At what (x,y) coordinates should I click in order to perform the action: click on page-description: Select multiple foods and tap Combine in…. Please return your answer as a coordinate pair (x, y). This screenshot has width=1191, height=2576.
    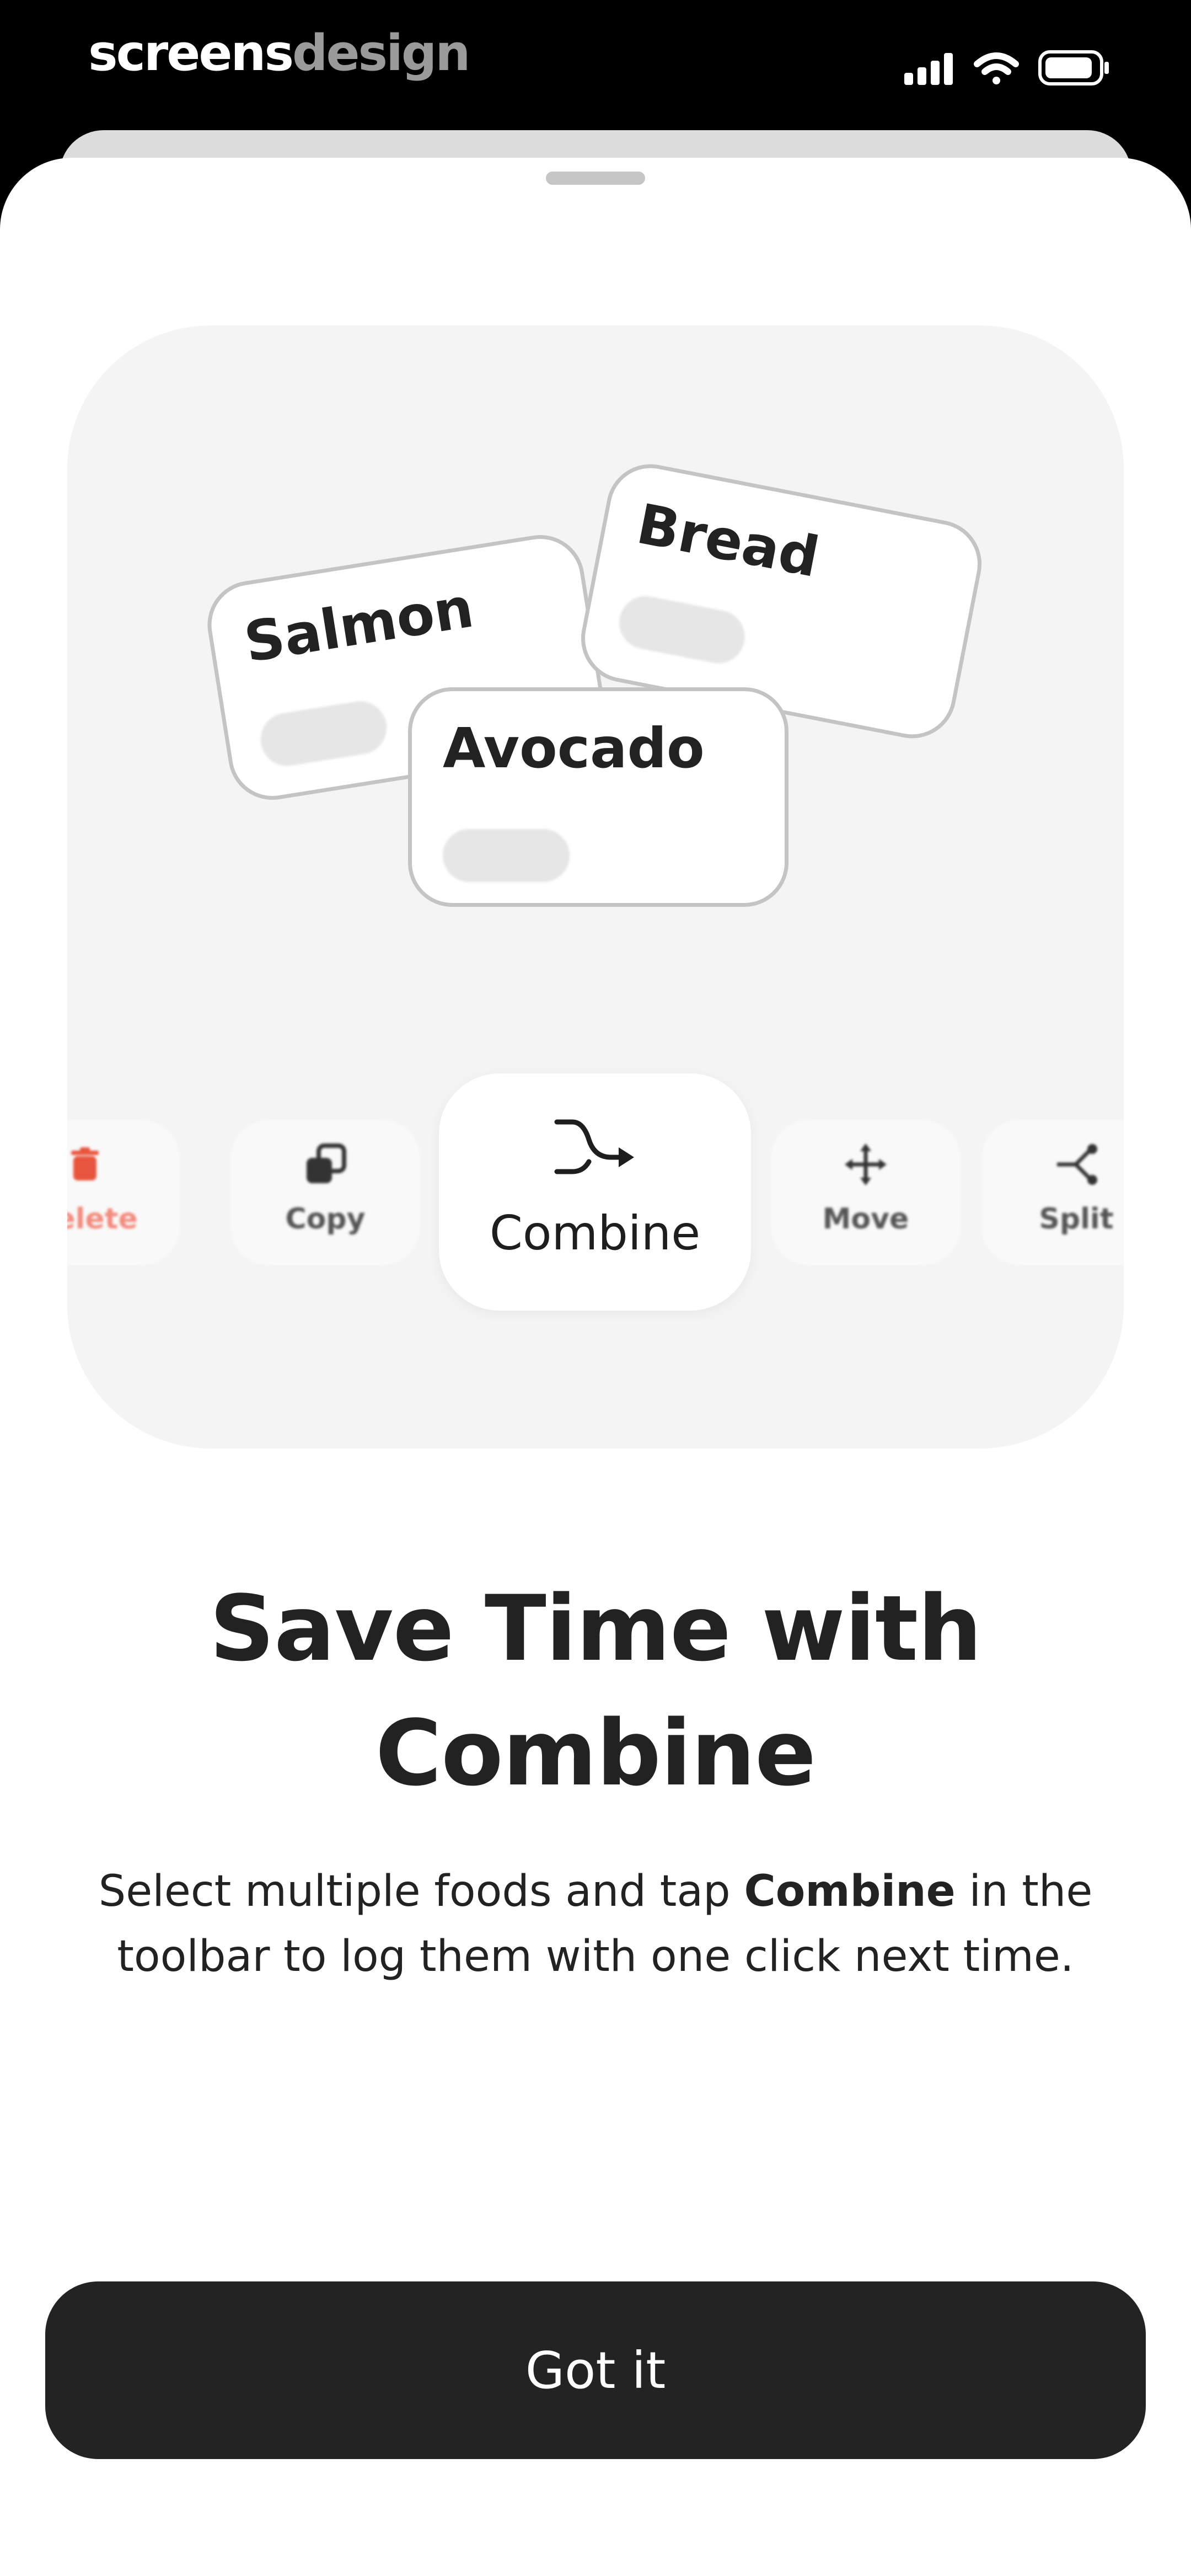
    Looking at the image, I should click on (595, 1924).